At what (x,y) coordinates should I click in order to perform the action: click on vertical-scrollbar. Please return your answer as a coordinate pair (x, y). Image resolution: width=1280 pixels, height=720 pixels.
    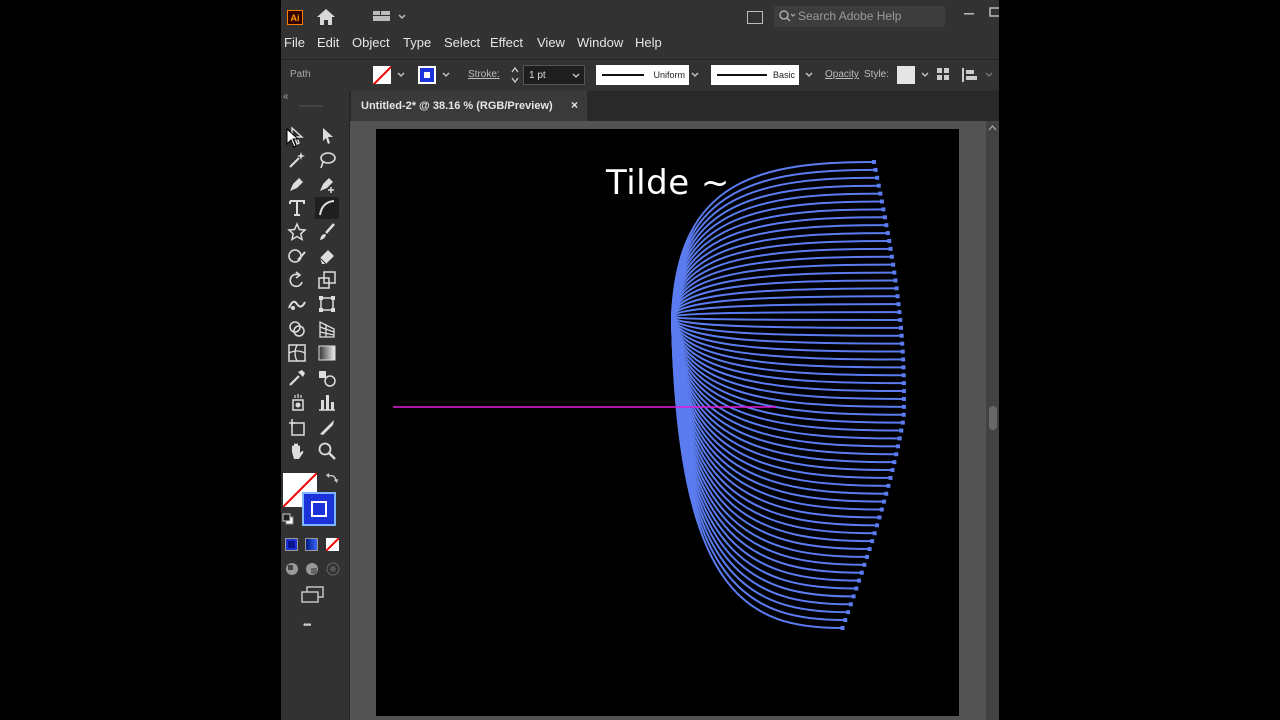
    Looking at the image, I should click on (992, 420).